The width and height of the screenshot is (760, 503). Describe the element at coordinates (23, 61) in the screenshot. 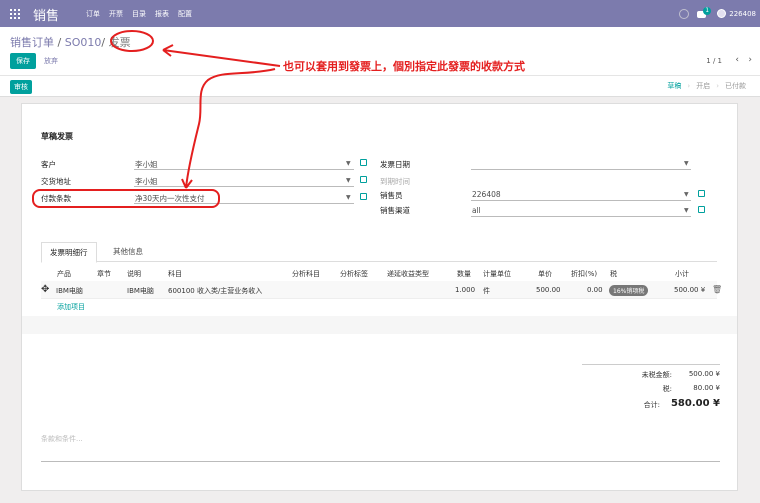

I see `save-button: 保存` at that location.